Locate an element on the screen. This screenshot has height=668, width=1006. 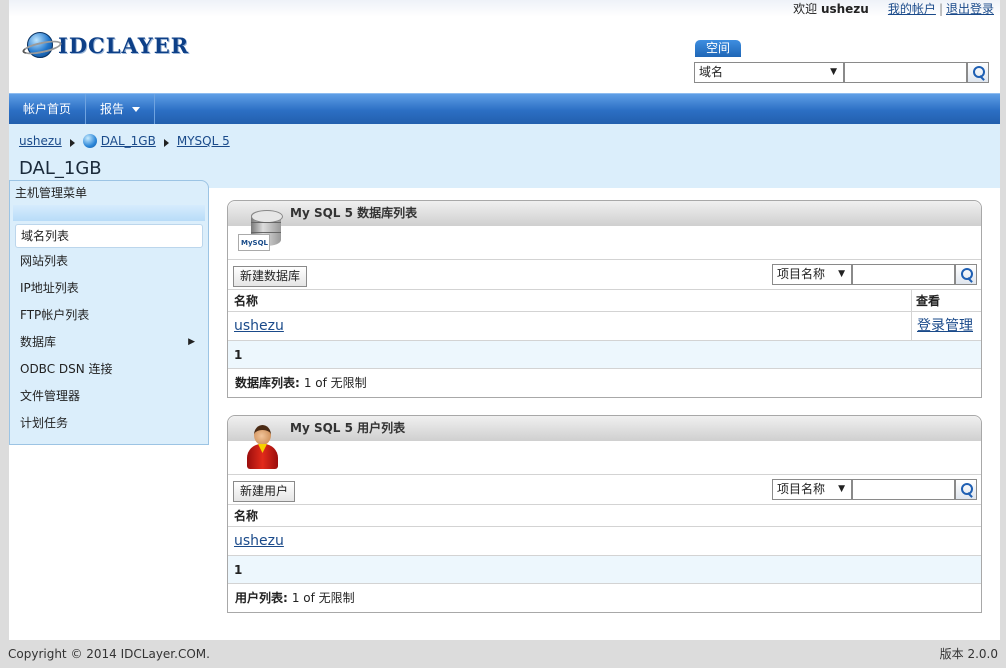
panel-footer: 数据库列表: 1 of 无限制 is located at coordinates (604, 383).